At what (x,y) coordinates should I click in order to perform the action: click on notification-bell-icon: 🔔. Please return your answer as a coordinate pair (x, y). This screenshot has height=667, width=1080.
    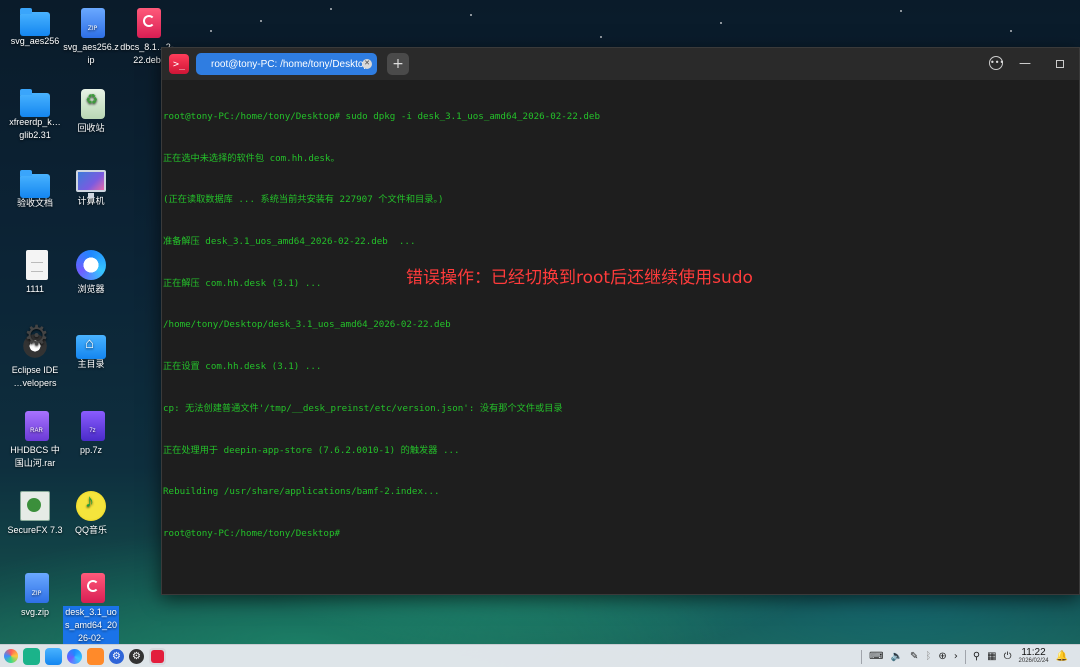
    Looking at the image, I should click on (1062, 656).